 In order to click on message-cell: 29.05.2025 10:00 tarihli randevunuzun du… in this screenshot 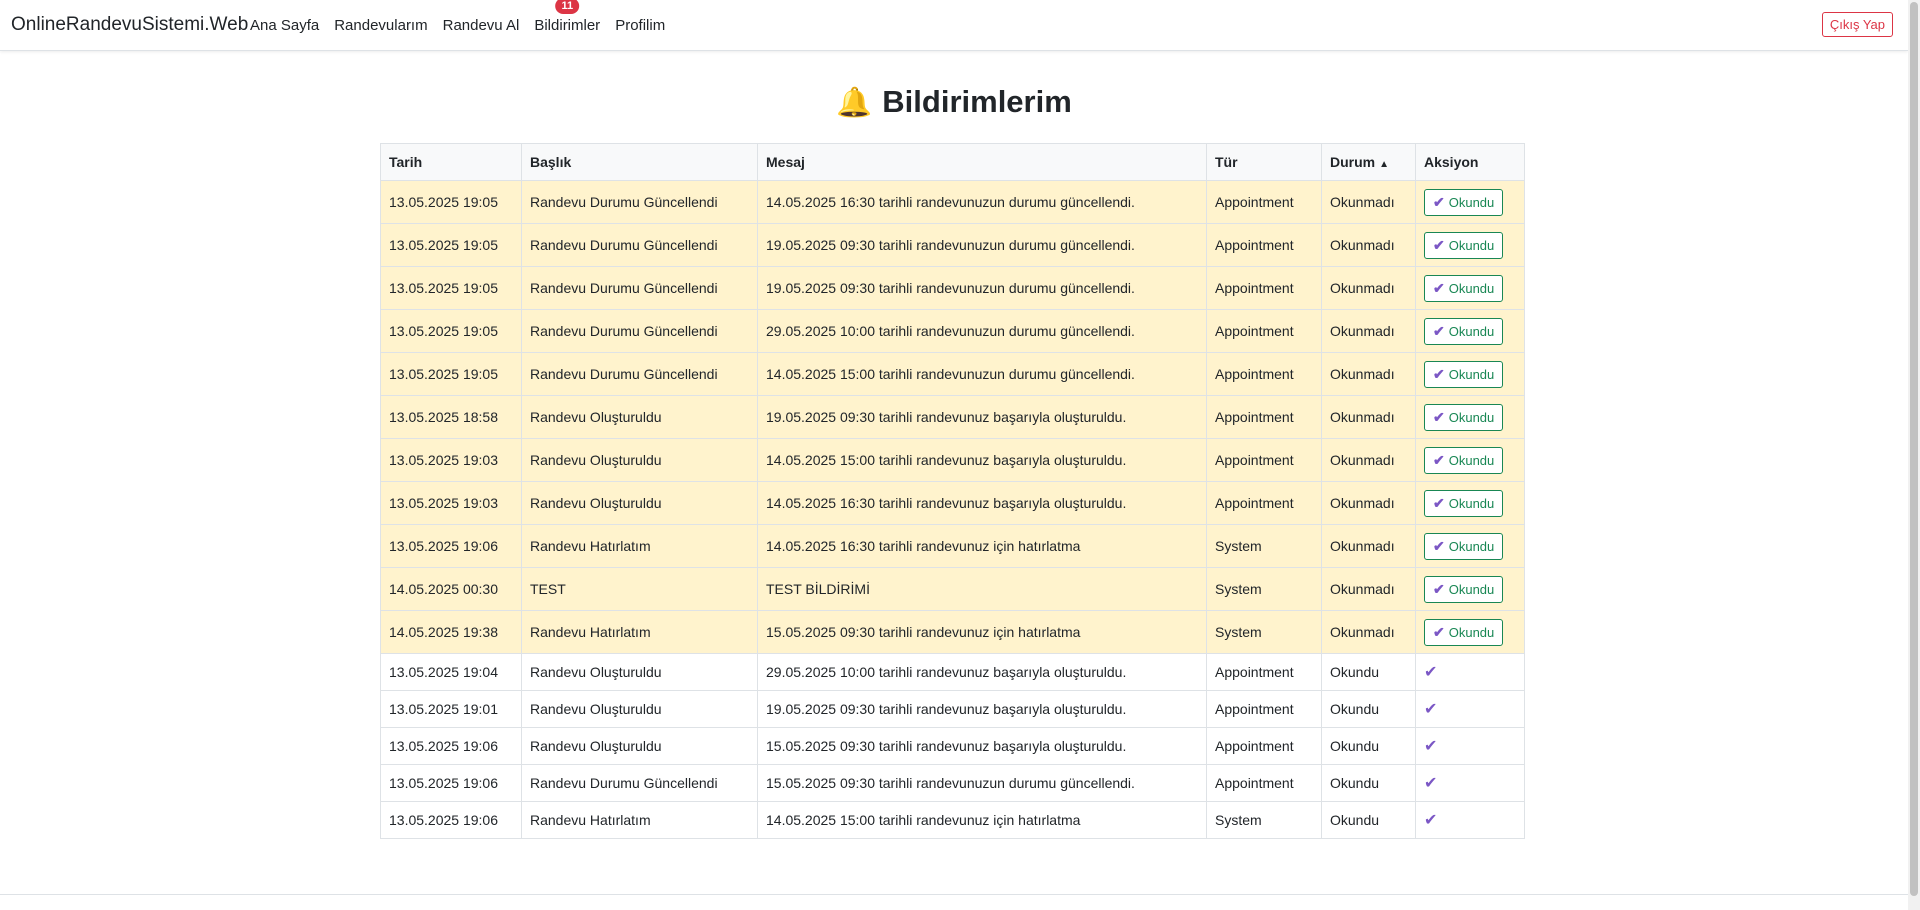, I will do `click(982, 331)`.